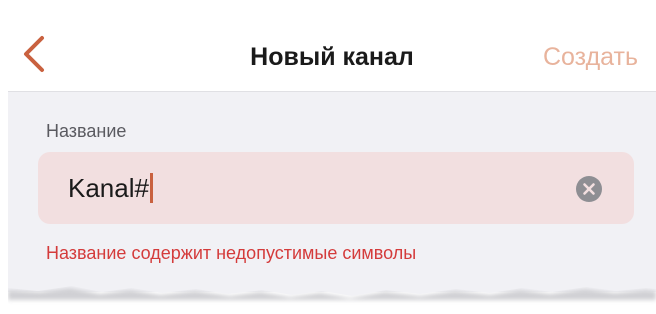 The width and height of the screenshot is (656, 314). I want to click on clear-circle-icon, so click(589, 189).